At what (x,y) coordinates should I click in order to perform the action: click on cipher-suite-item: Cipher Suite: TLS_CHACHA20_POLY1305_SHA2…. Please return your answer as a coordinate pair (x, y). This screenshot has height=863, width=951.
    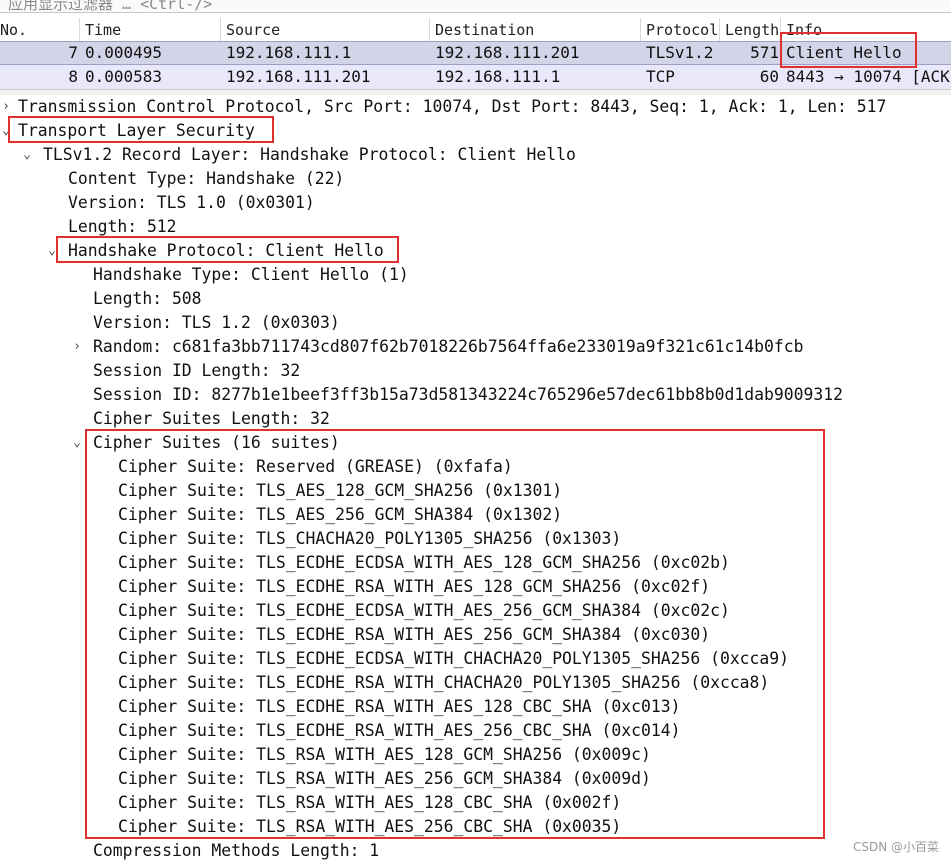
    Looking at the image, I should click on (369, 539).